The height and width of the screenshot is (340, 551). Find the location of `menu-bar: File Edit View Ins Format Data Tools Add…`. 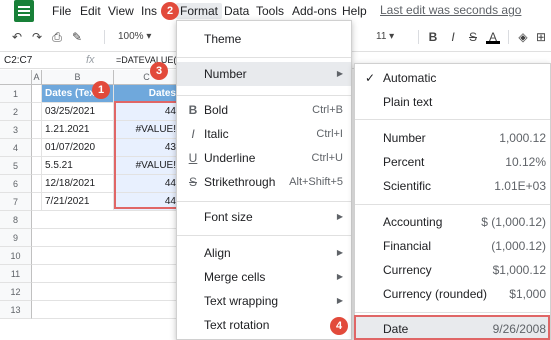

menu-bar: File Edit View Ins Format Data Tools Add… is located at coordinates (275, 11).